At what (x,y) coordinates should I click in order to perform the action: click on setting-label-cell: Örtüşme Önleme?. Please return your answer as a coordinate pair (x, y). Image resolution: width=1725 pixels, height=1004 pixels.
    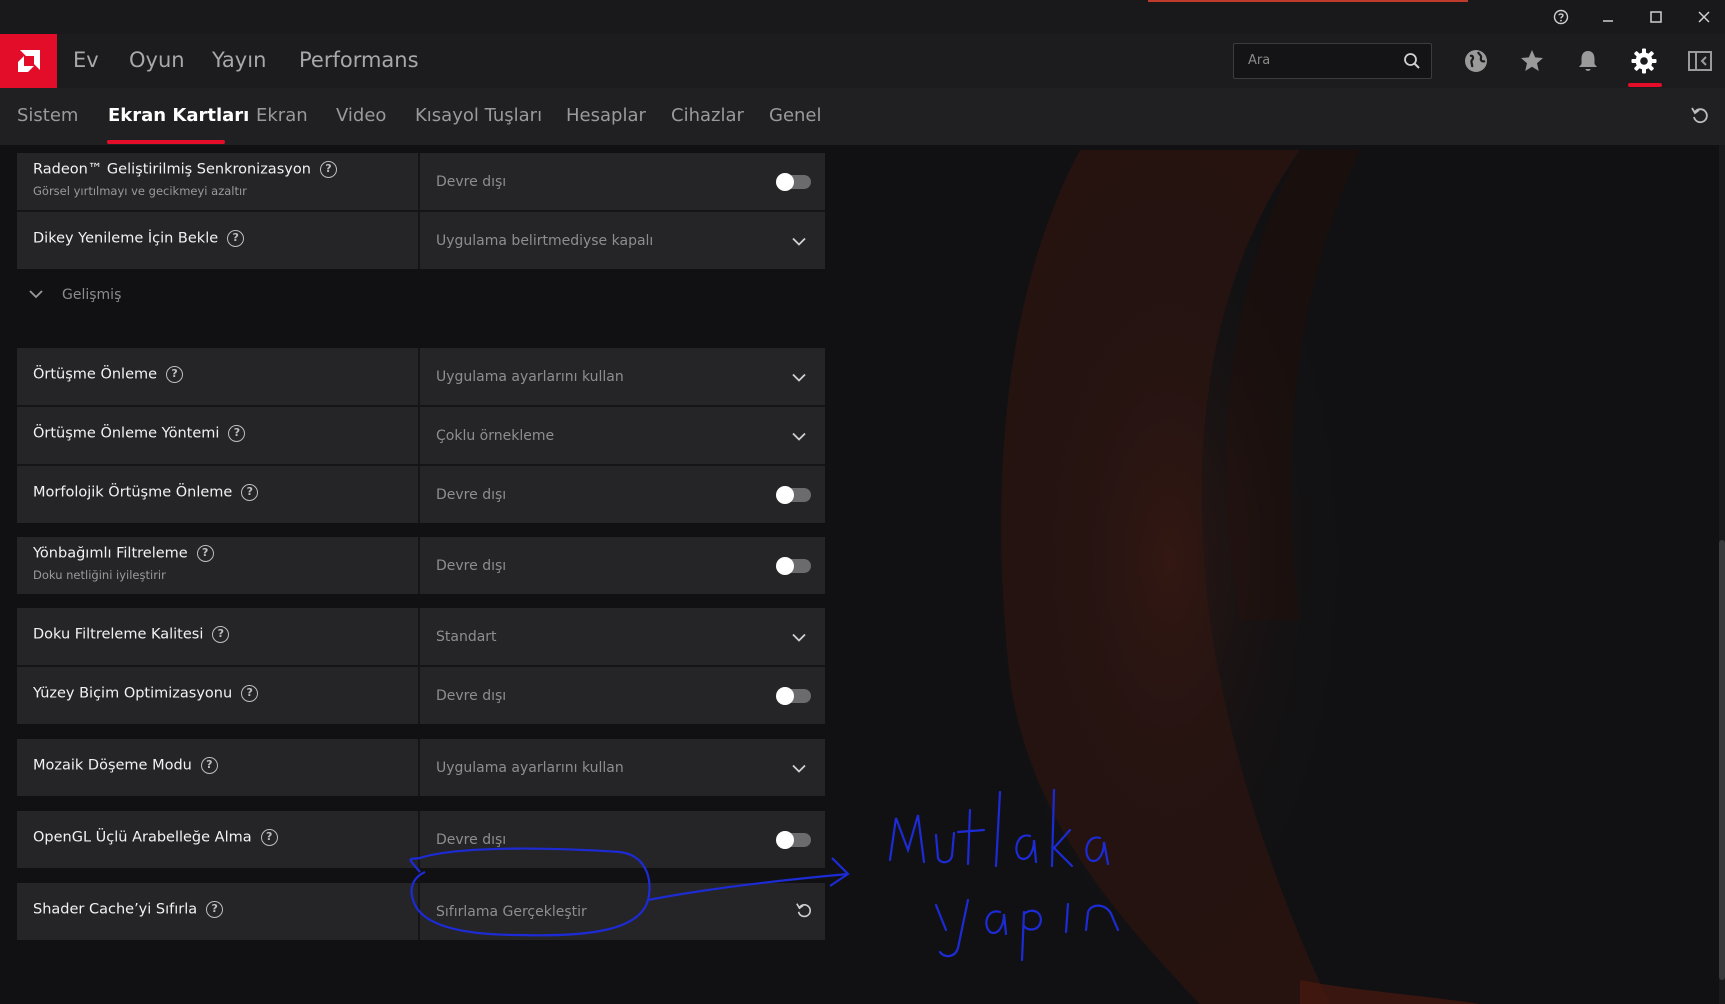
    Looking at the image, I should click on (218, 376).